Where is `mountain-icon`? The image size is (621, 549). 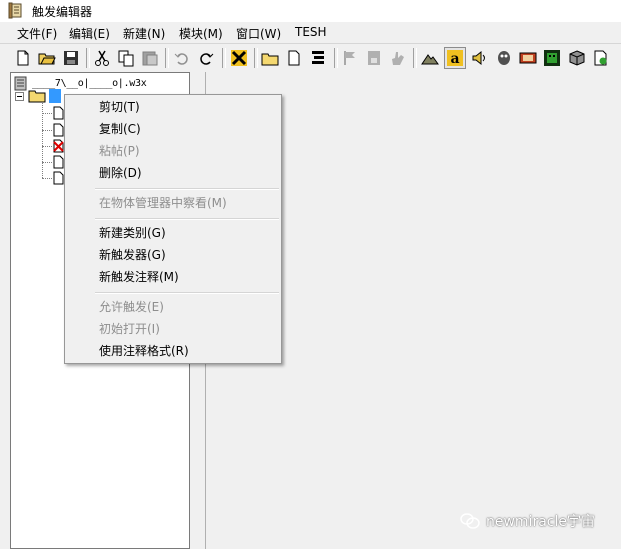 mountain-icon is located at coordinates (430, 59).